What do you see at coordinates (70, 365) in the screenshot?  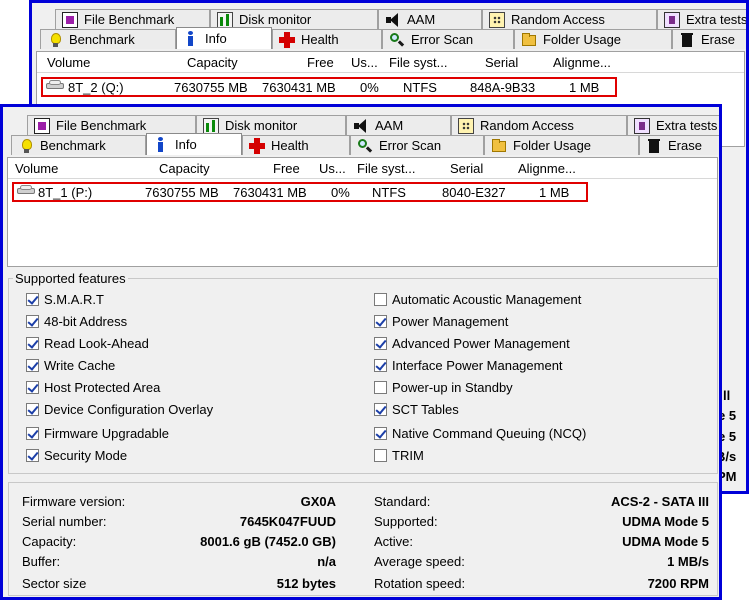 I see `feature-write-cache: Write Cache` at bounding box center [70, 365].